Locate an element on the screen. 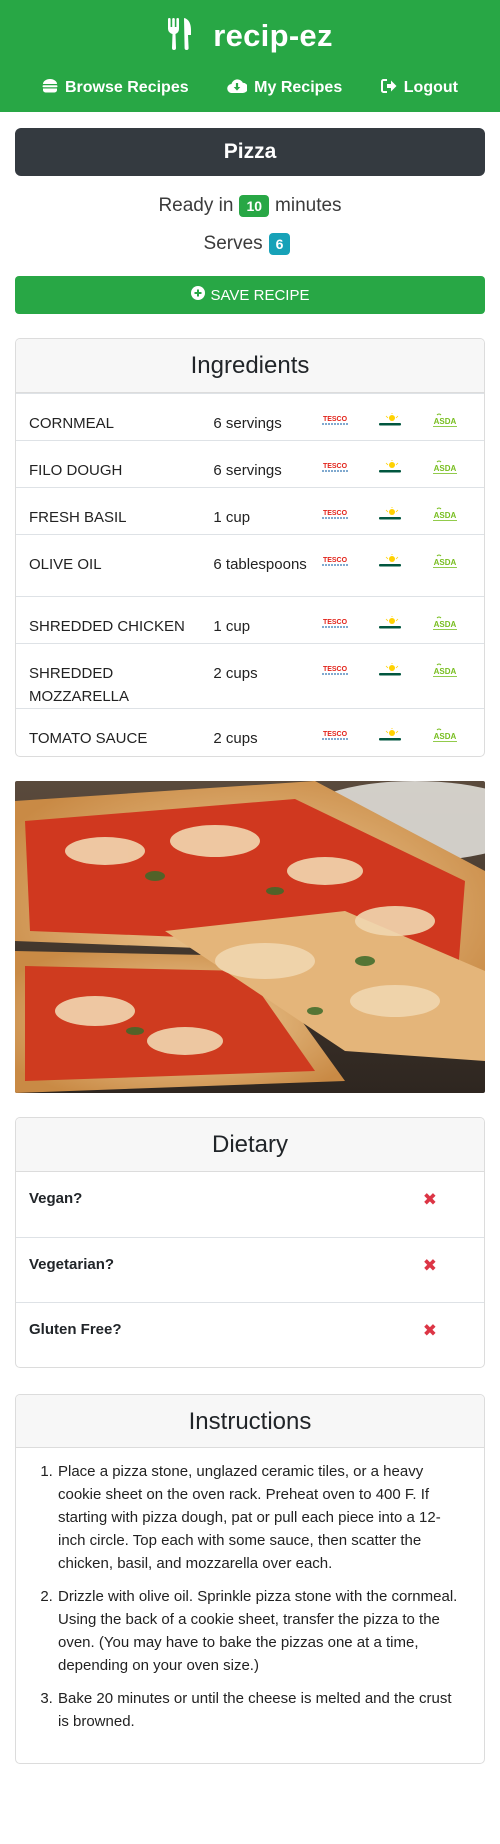 The image size is (500, 1844). brand: recip-ez is located at coordinates (250, 35).